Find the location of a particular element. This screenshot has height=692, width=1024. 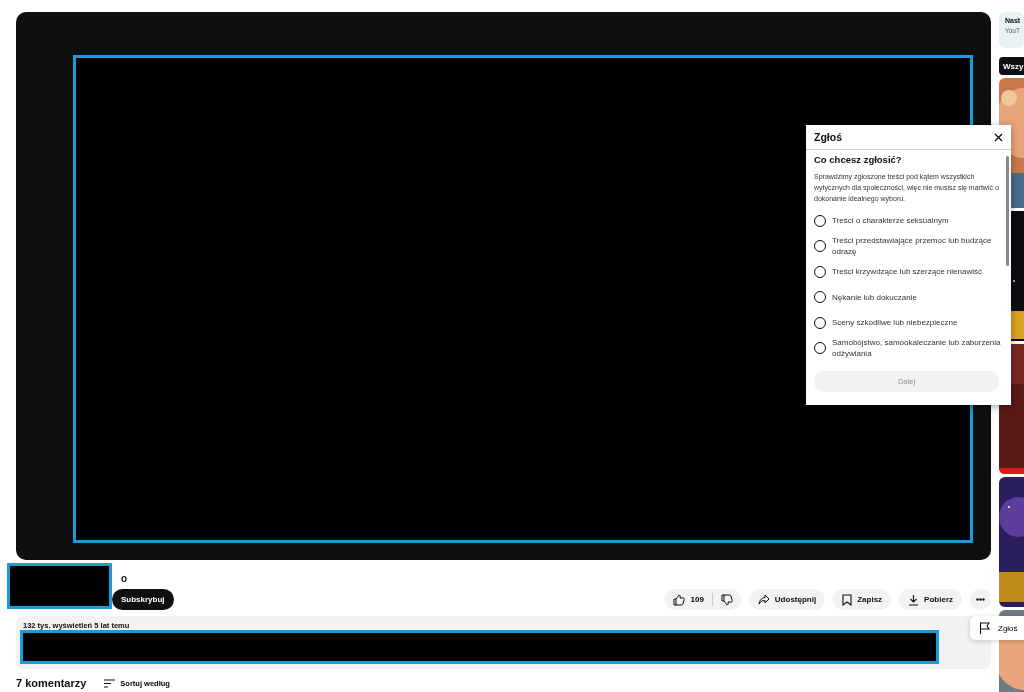

save-button: Zapisz is located at coordinates (862, 599).